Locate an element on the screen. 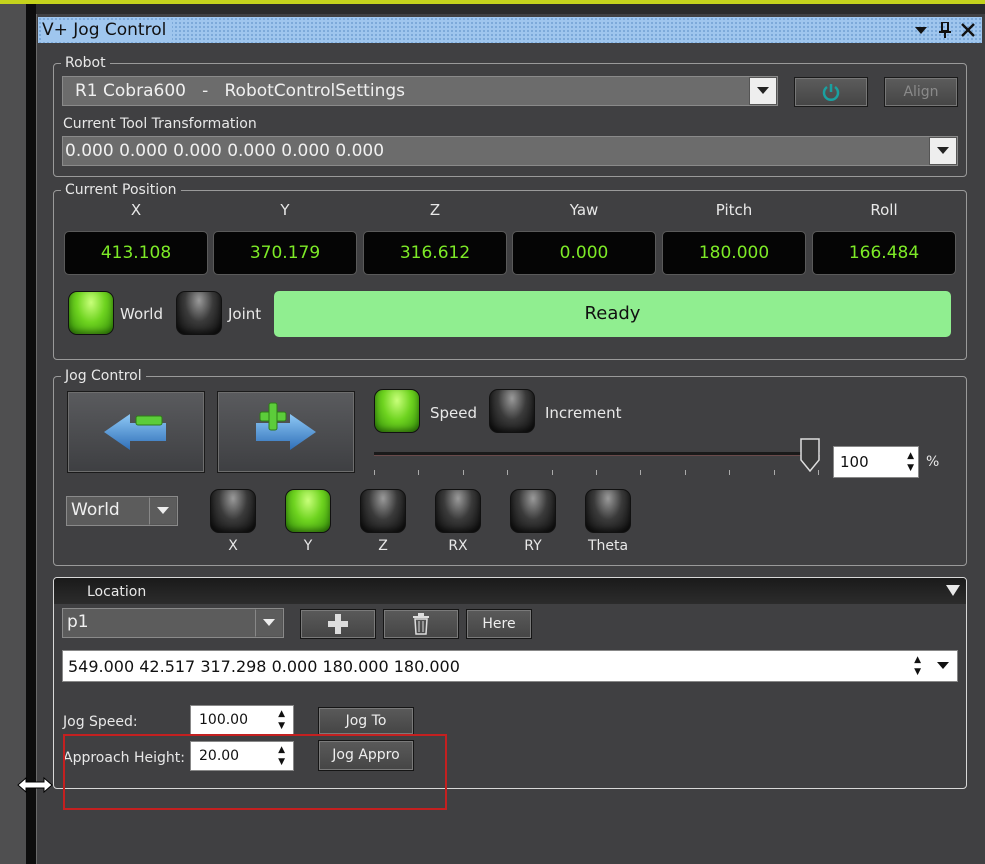 The height and width of the screenshot is (864, 985). axis-label-y: Y is located at coordinates (308, 546).